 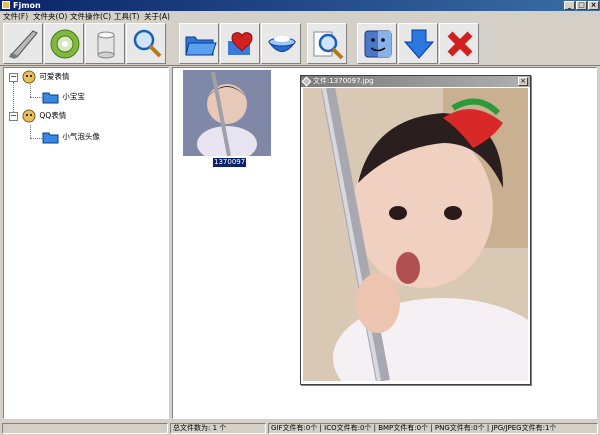 What do you see at coordinates (27, 5) in the screenshot?
I see `window-title: Fjmon` at bounding box center [27, 5].